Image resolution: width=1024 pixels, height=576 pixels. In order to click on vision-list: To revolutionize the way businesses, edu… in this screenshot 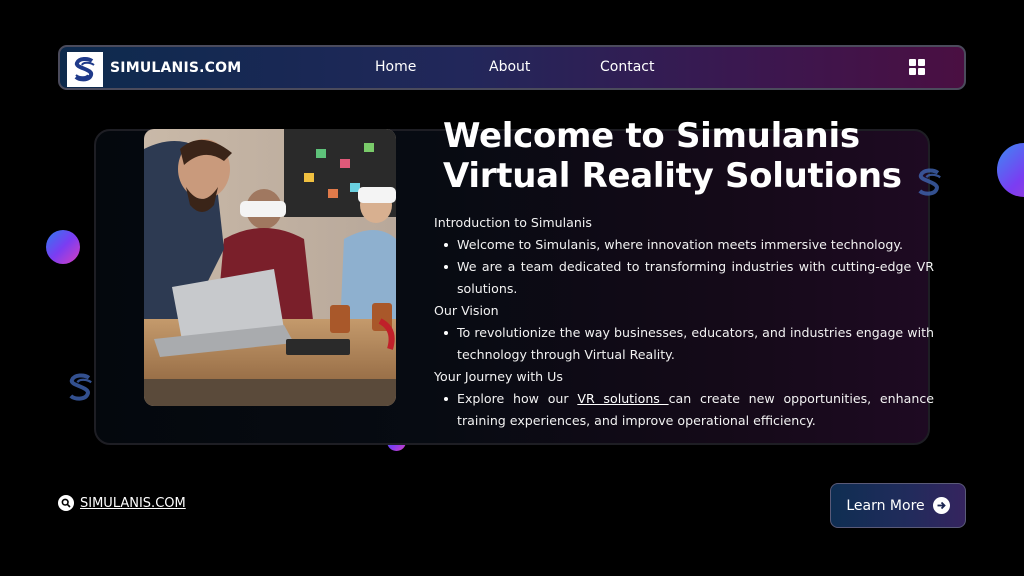, I will do `click(684, 344)`.